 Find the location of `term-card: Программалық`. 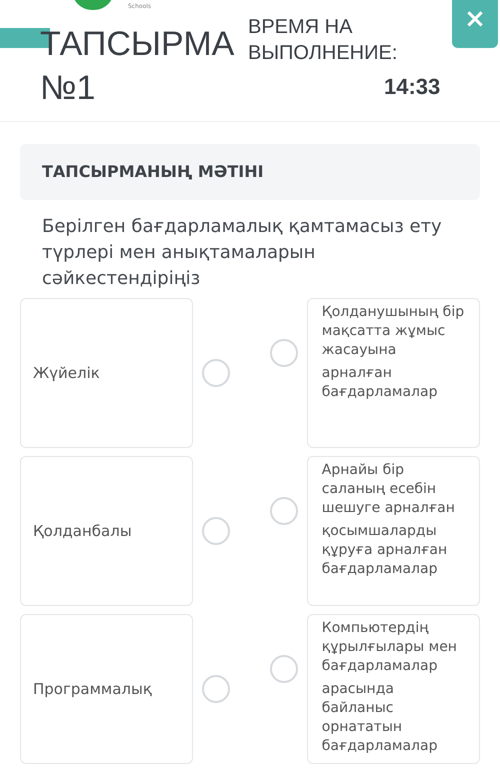

term-card: Программалық is located at coordinates (107, 689).